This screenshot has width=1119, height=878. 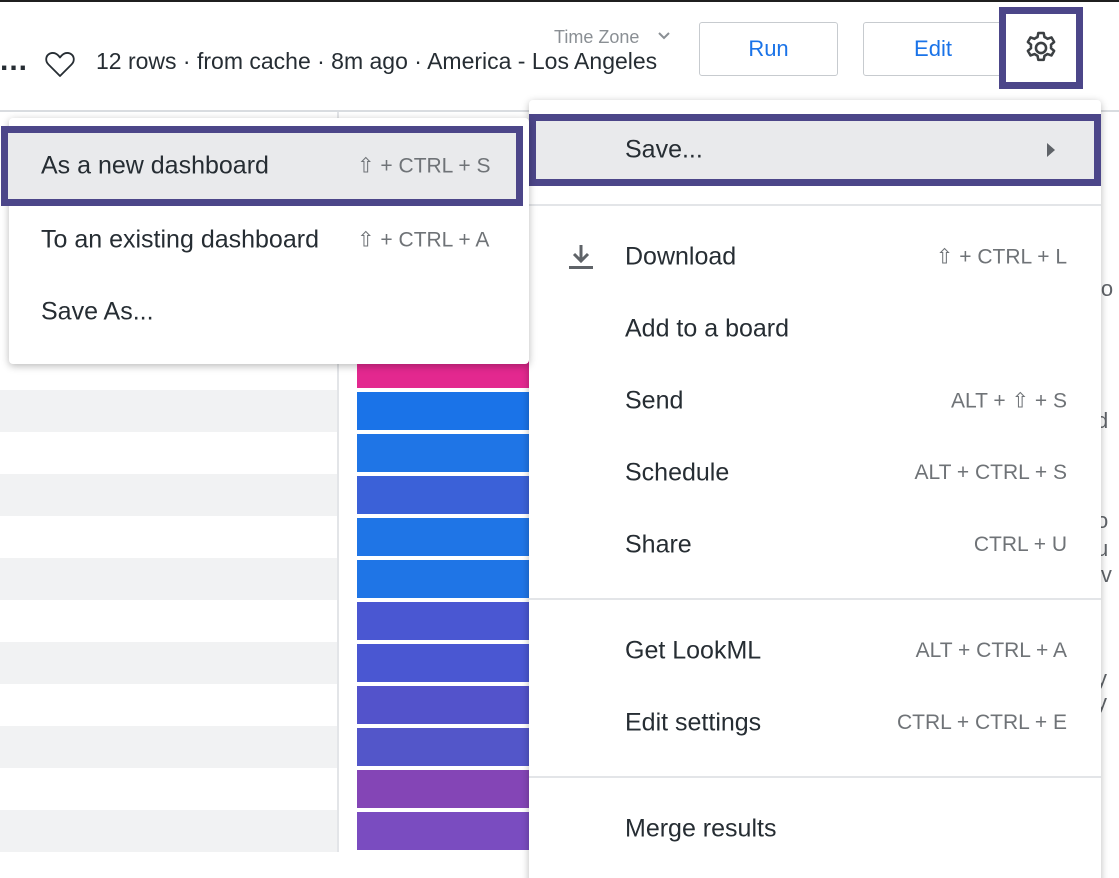 I want to click on shortcut-hint: ALT + CTRL + A, so click(x=991, y=650).